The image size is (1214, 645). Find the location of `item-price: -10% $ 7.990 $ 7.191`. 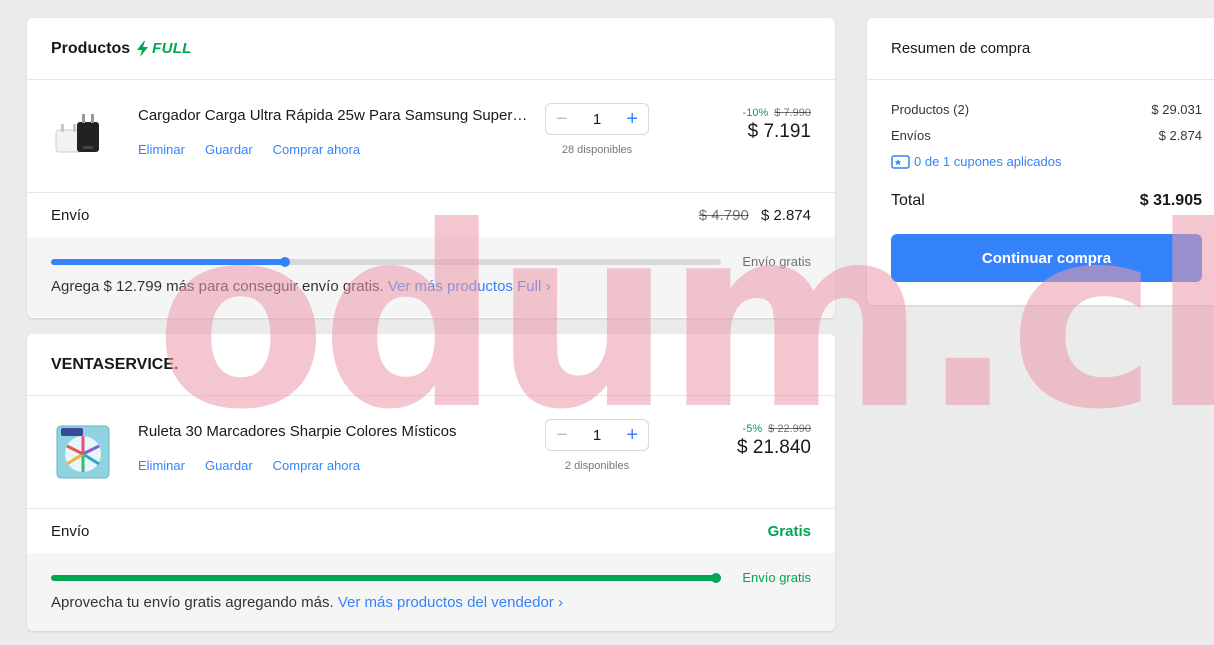

item-price: -10% $ 7.990 $ 7.191 is located at coordinates (777, 125).